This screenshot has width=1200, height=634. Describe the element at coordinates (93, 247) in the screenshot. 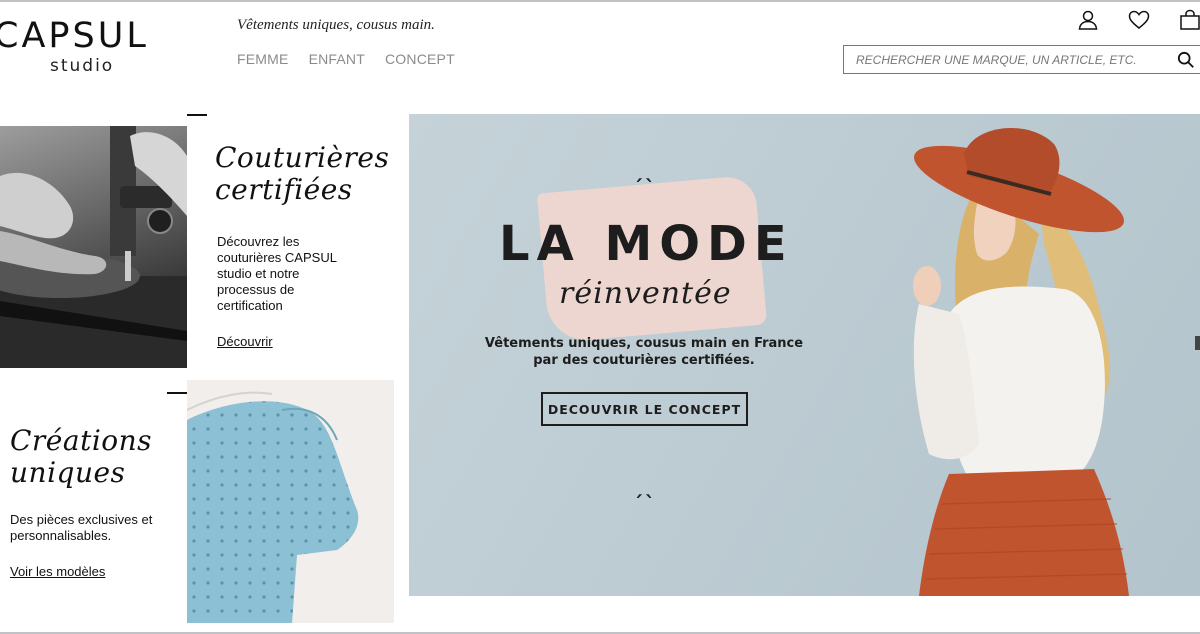

I see `sewing-machine-image` at that location.